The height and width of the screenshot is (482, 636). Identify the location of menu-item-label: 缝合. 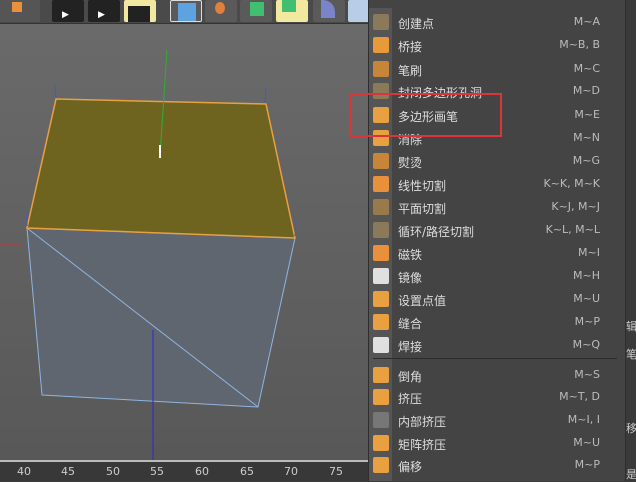
(410, 324).